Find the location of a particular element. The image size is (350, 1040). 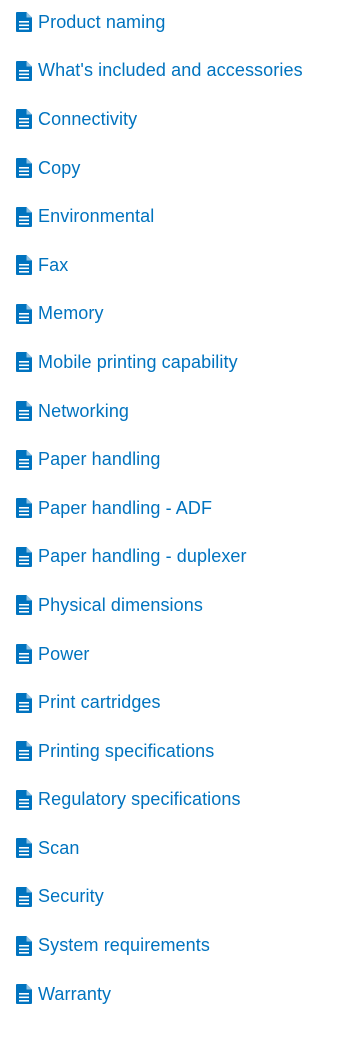

topic-link-paper-handling: Paper handling is located at coordinates (88, 459).